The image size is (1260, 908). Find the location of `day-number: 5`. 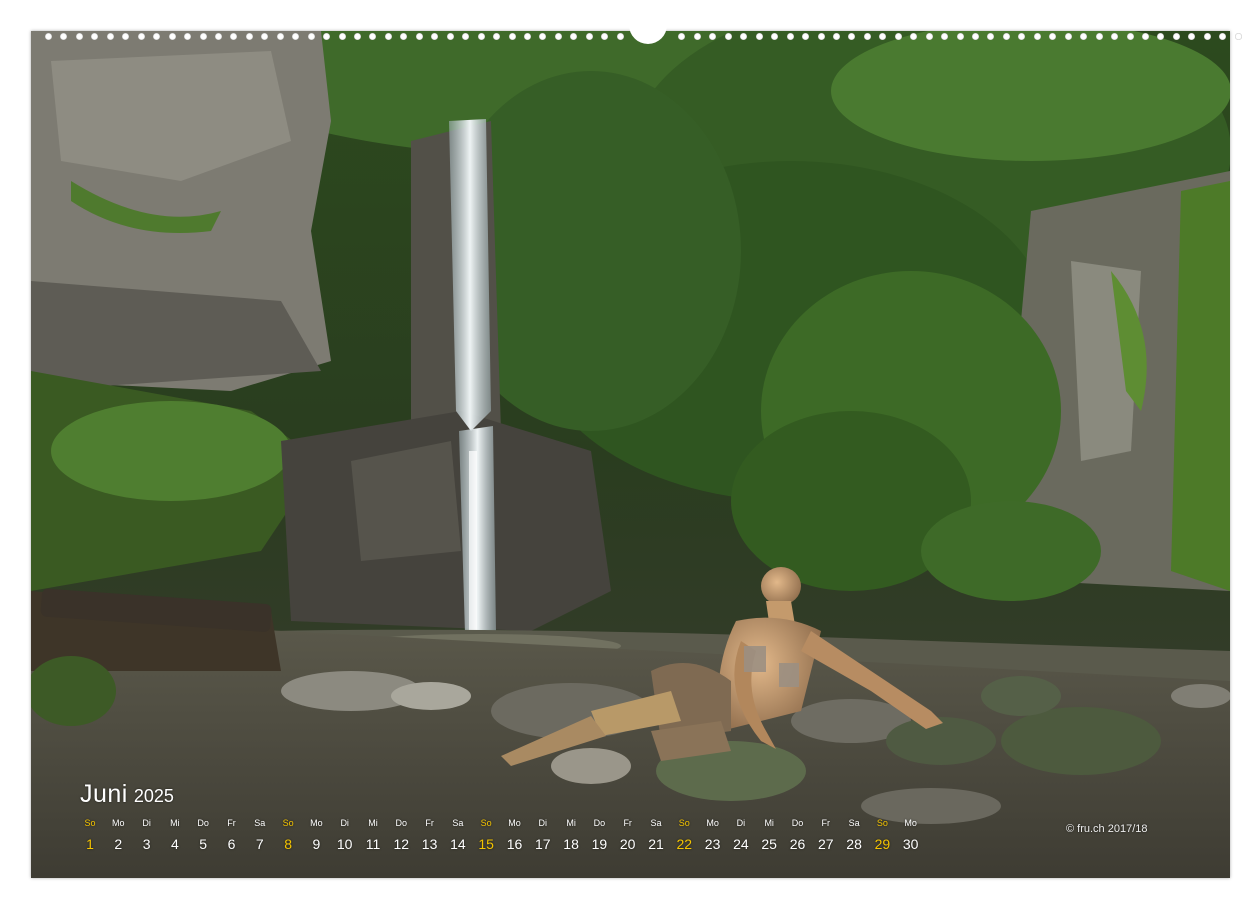

day-number: 5 is located at coordinates (203, 844).